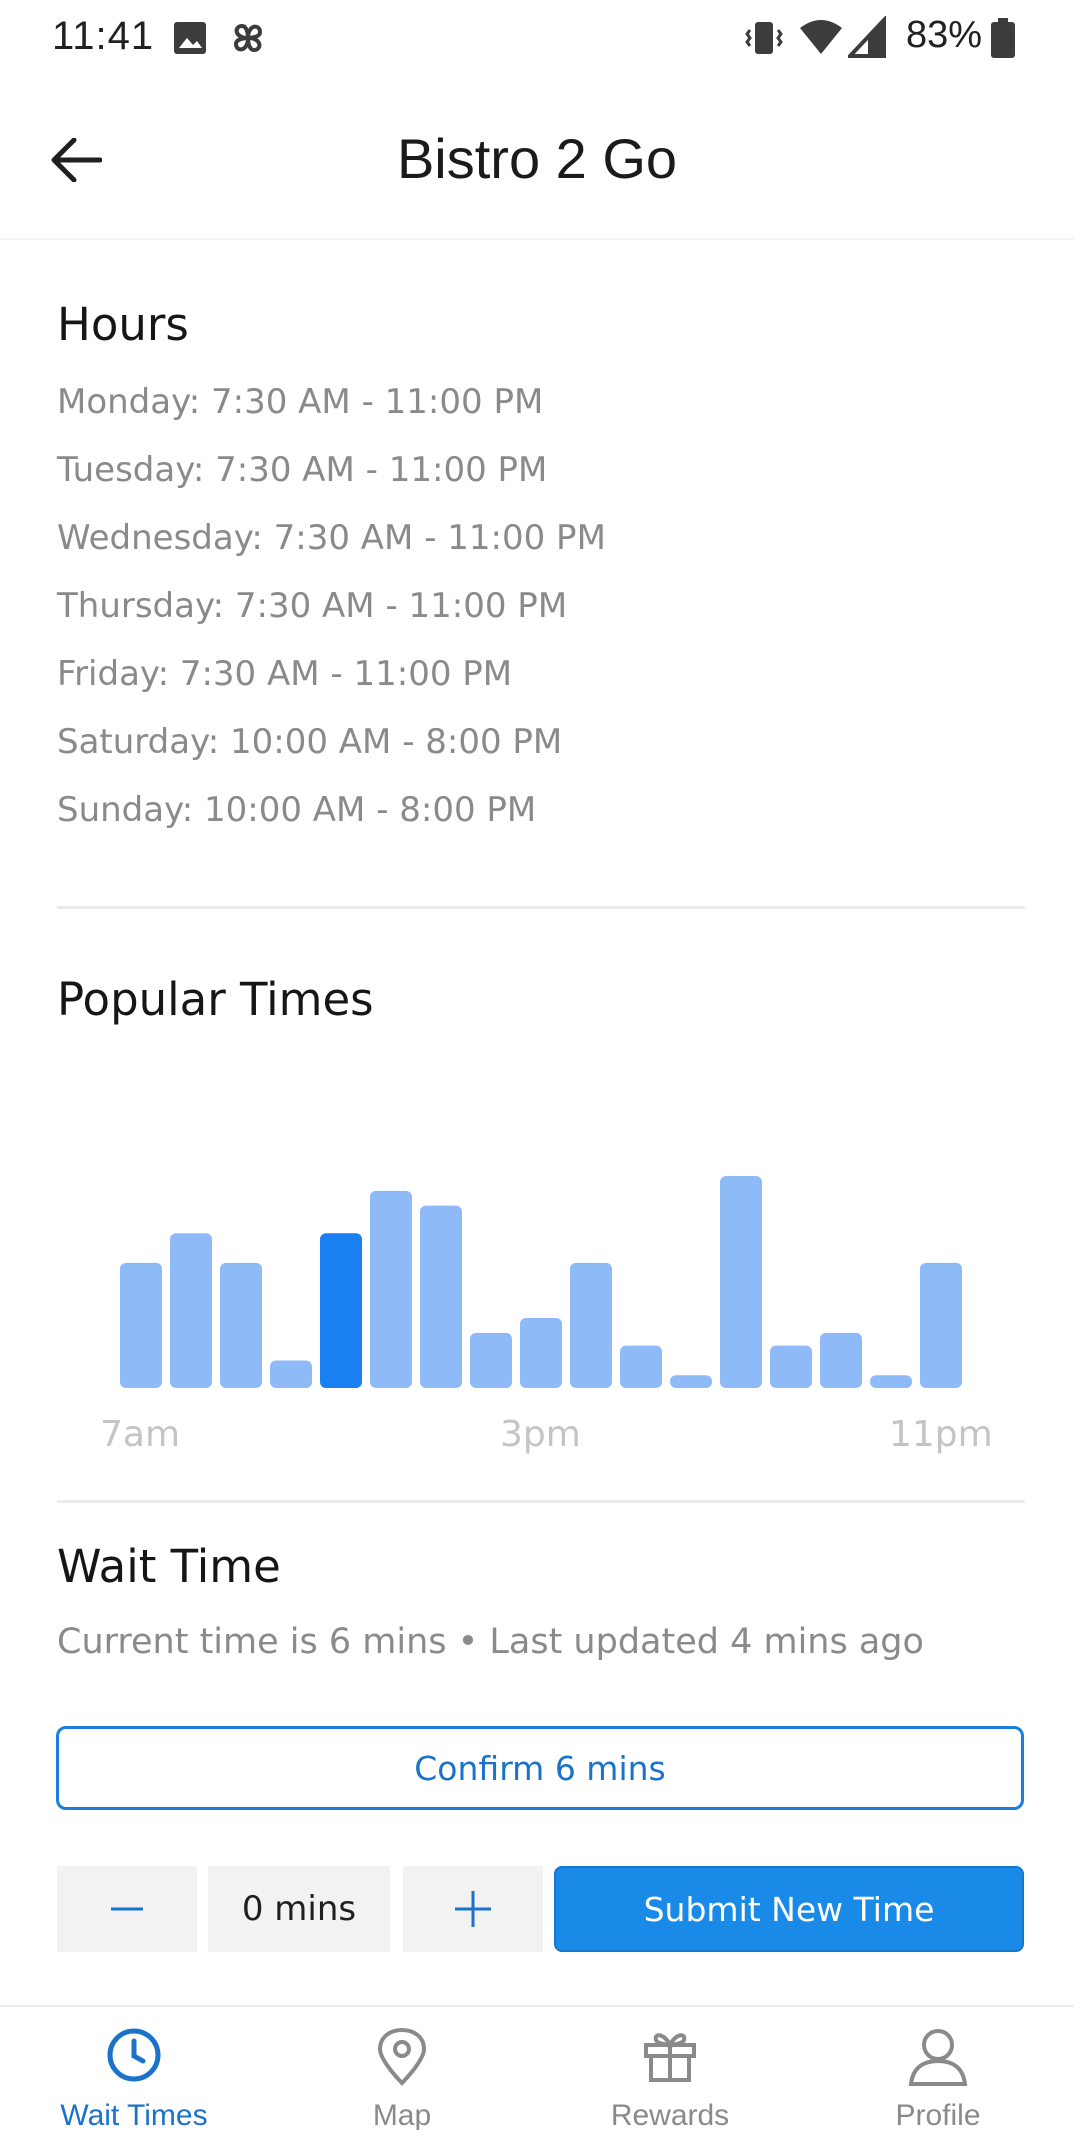 This screenshot has width=1074, height=2130. I want to click on pinwheel-icon, so click(248, 40).